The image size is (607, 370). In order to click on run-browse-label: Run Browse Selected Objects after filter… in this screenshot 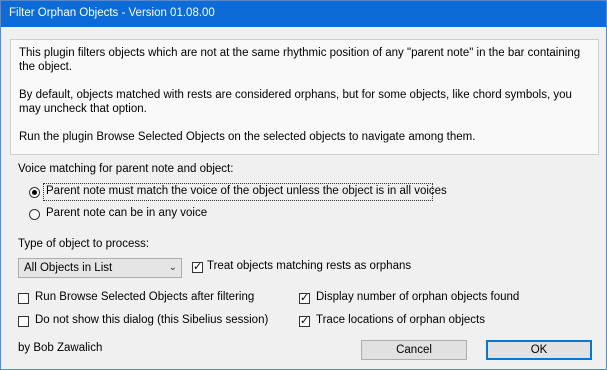, I will do `click(144, 297)`.